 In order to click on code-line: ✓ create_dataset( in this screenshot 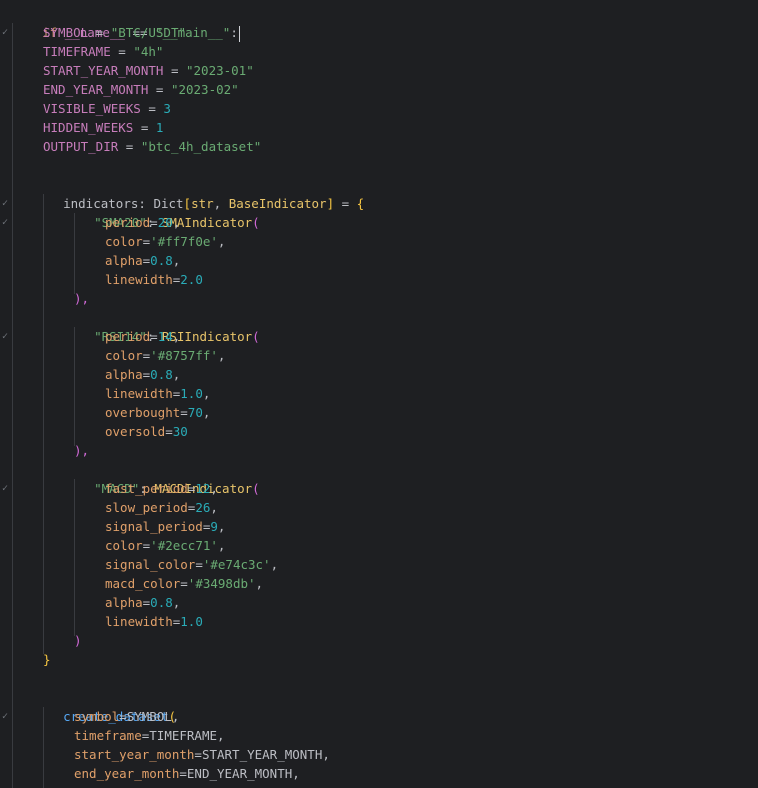, I will do `click(379, 706)`.